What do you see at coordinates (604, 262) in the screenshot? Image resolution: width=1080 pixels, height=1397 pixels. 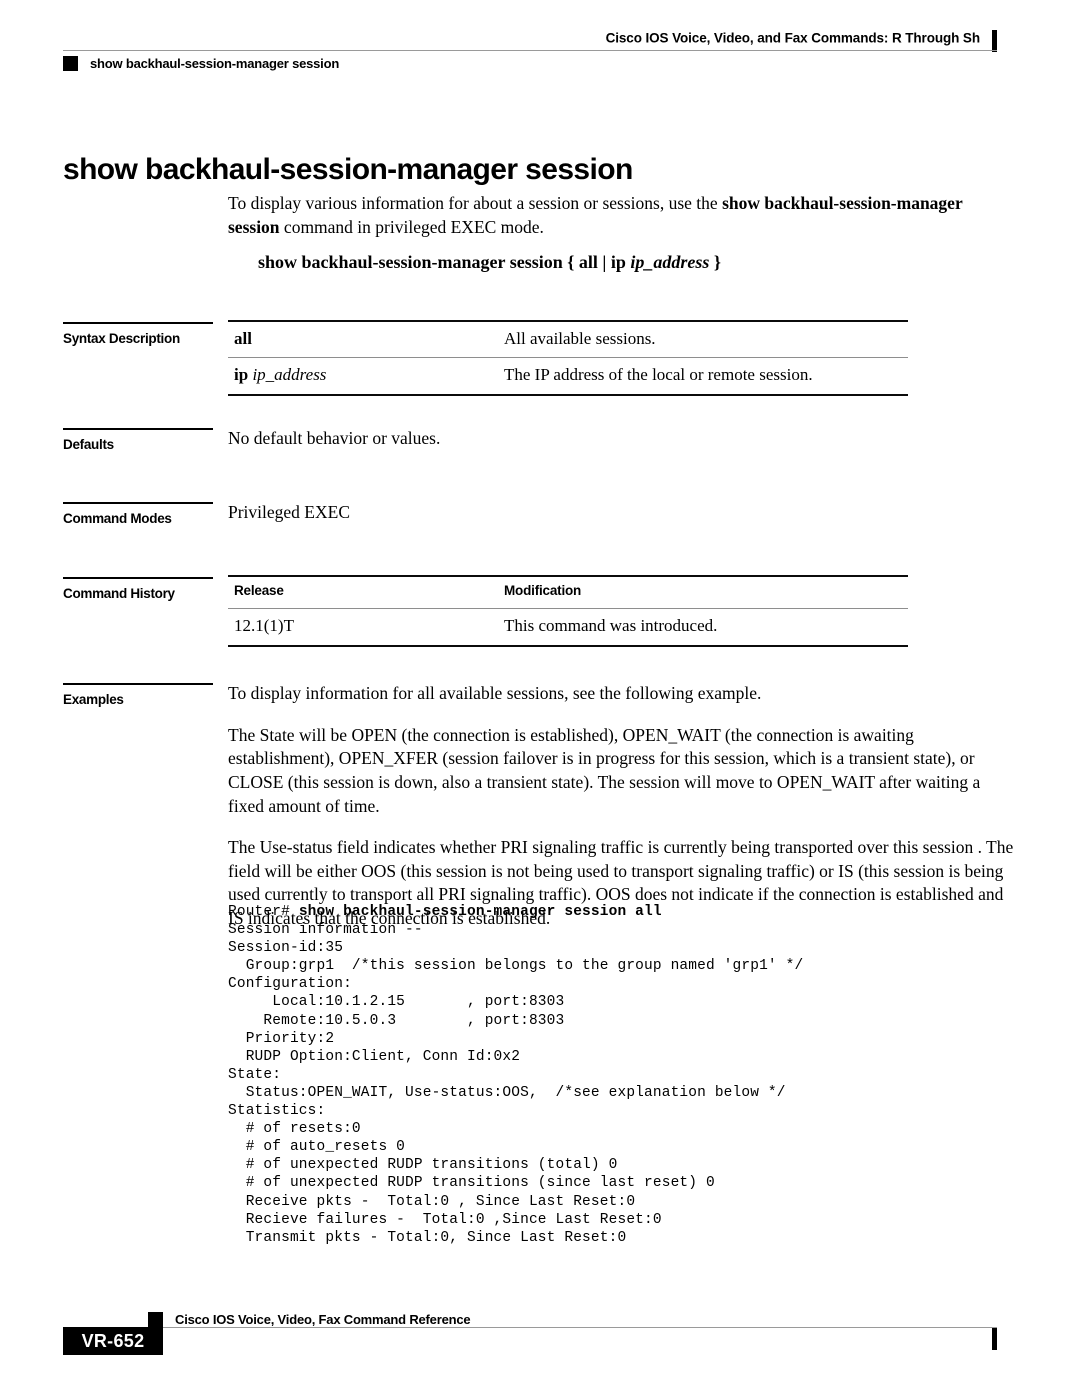 I see `syntax-pipe: |` at bounding box center [604, 262].